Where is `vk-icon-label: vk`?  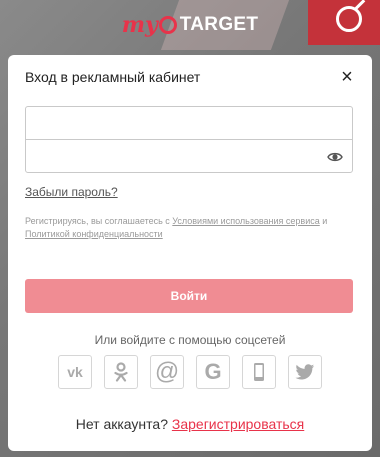 vk-icon-label: vk is located at coordinates (75, 372).